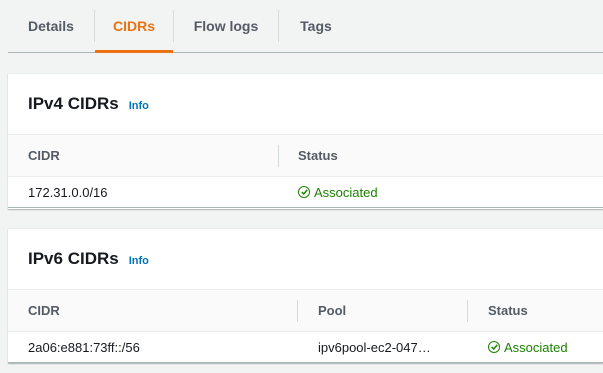 This screenshot has height=373, width=603. I want to click on table-header: CIDR Status, so click(305, 156).